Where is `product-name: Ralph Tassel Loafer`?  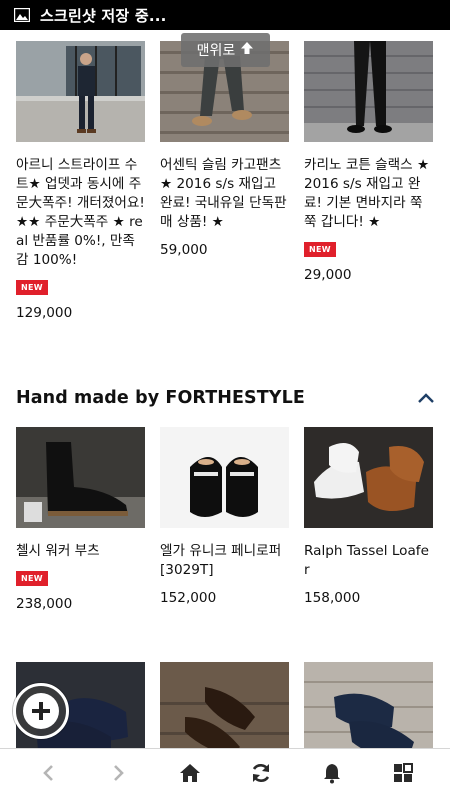
product-name: Ralph Tassel Loafer is located at coordinates (368, 561).